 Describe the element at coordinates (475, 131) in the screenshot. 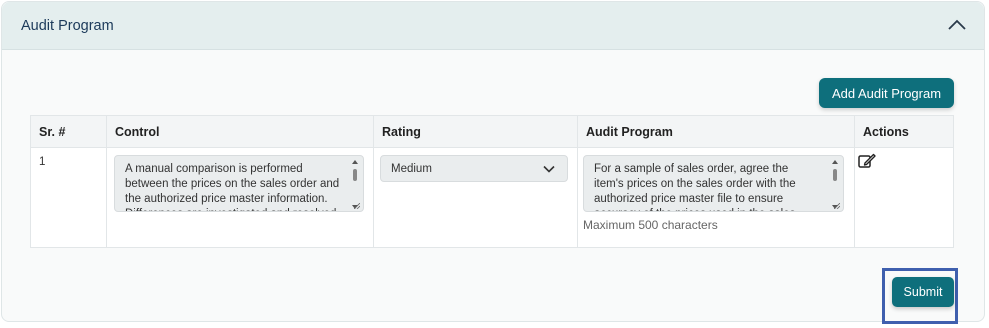

I see `column-header-rating: Rating` at that location.